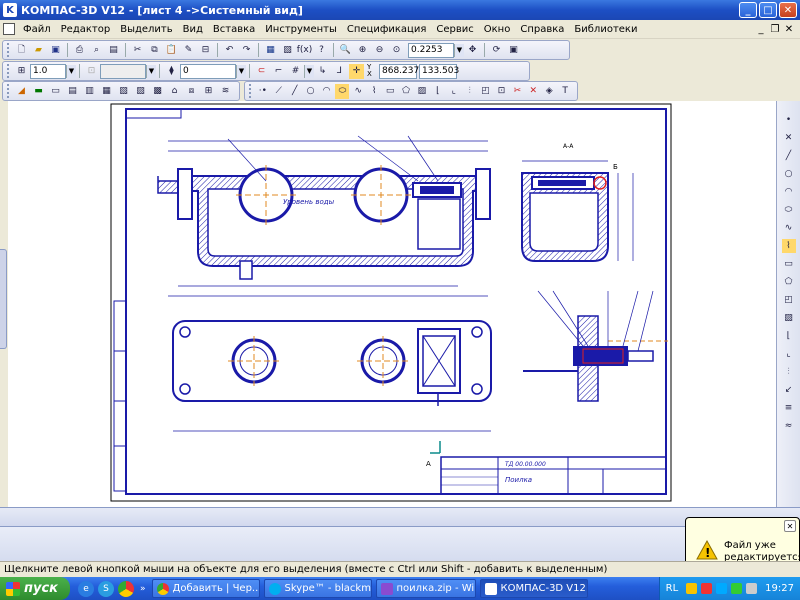  What do you see at coordinates (55, 91) in the screenshot?
I see `designations-icon: ▭` at bounding box center [55, 91].